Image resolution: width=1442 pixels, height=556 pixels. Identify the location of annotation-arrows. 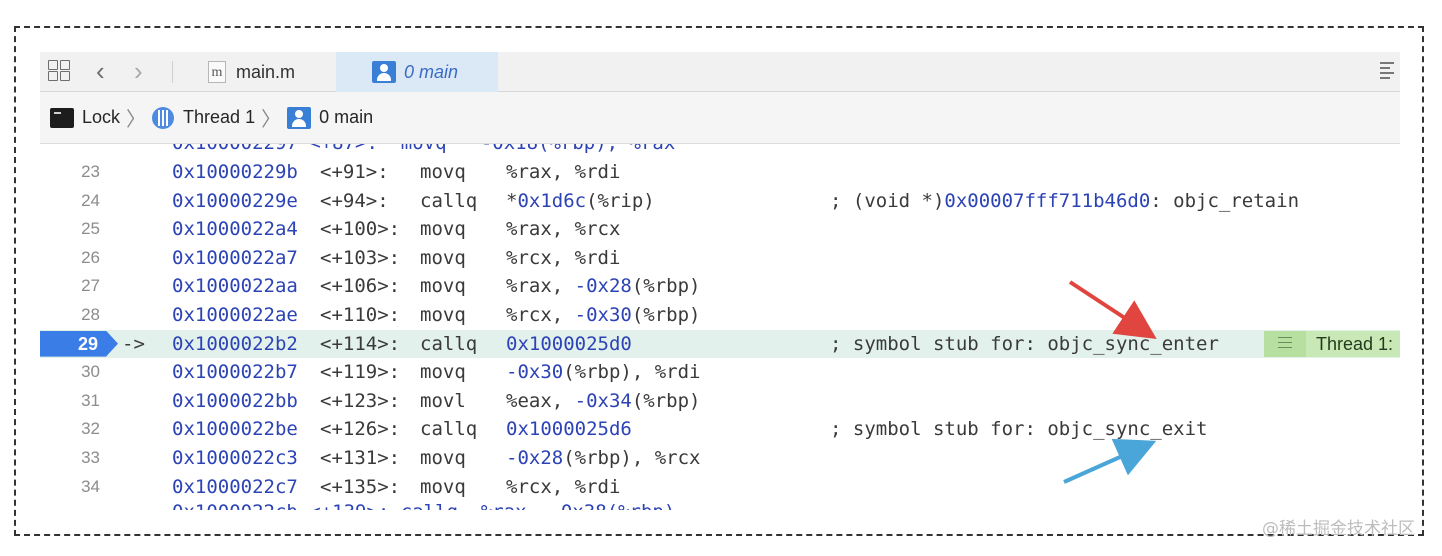
(1110, 382).